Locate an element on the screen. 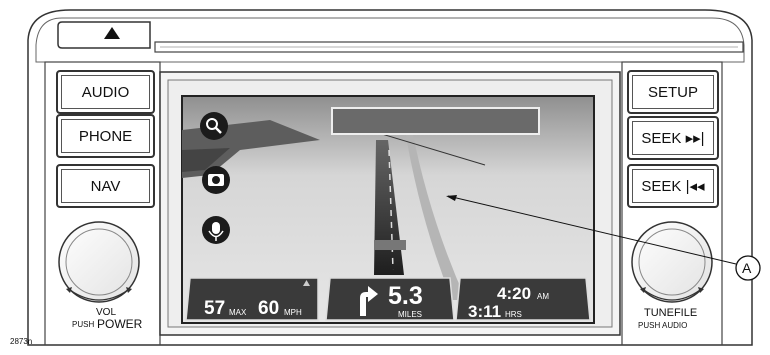 This screenshot has width=770, height=355. speed-value: 57 is located at coordinates (215, 308).